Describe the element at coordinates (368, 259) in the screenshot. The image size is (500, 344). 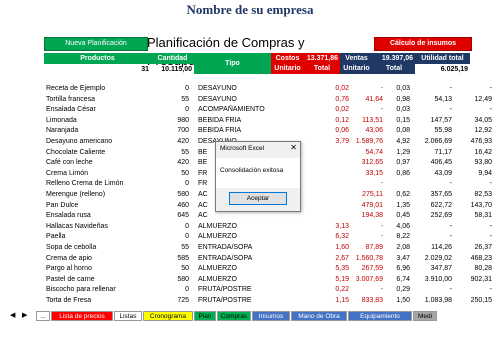
I see `cost-total-cell: 1.560,78` at that location.